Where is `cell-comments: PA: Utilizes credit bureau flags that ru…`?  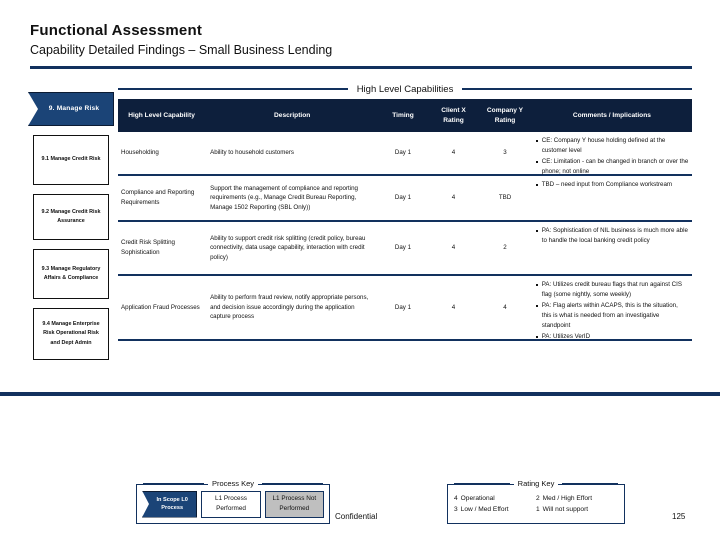
cell-comments: PA: Utilizes credit bureau flags that ru… is located at coordinates (612, 308).